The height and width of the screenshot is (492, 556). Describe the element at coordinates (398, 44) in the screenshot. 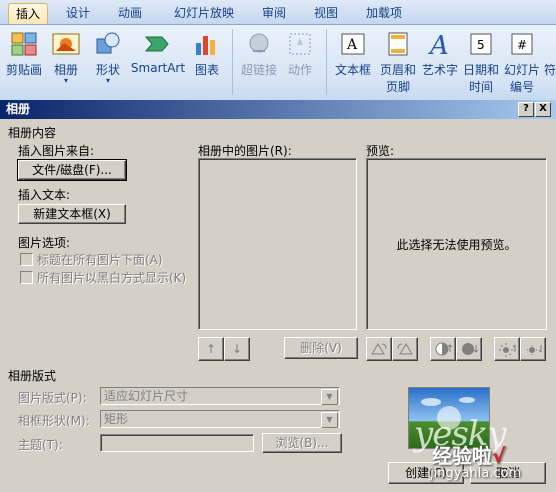

I see `header-footer-icon` at that location.